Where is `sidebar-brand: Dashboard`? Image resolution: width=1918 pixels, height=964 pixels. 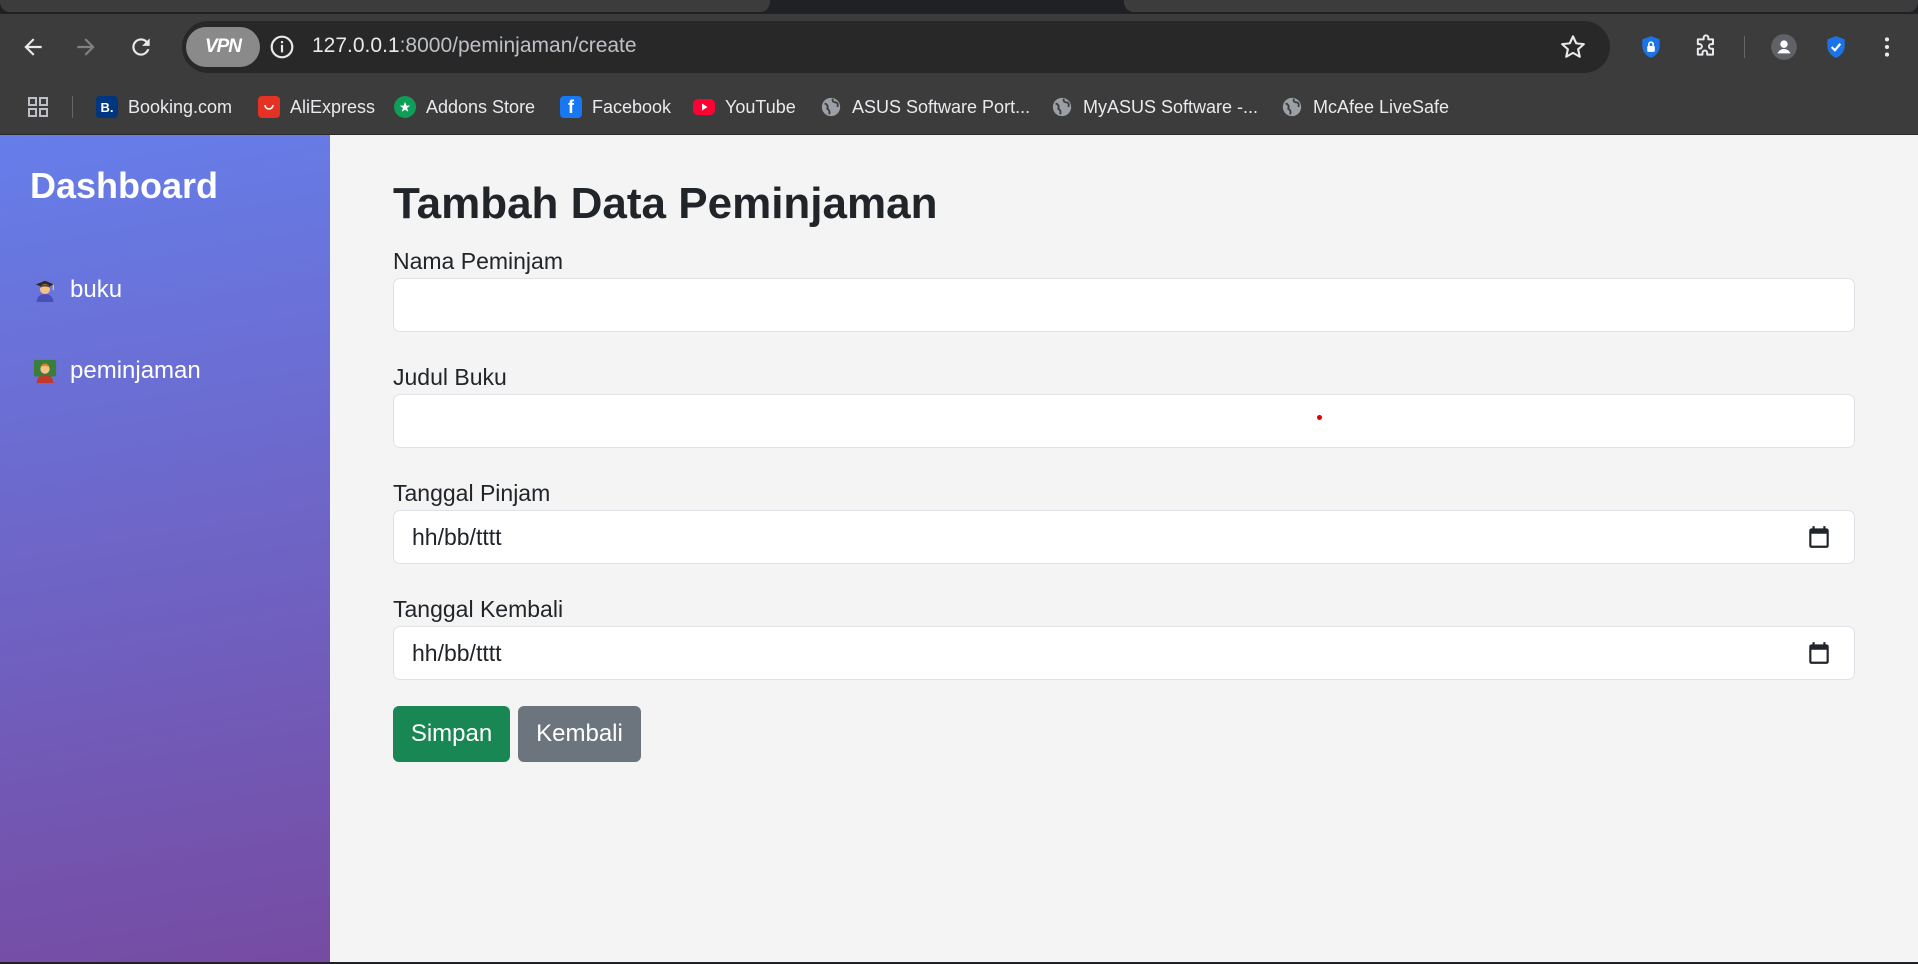 sidebar-brand: Dashboard is located at coordinates (124, 185).